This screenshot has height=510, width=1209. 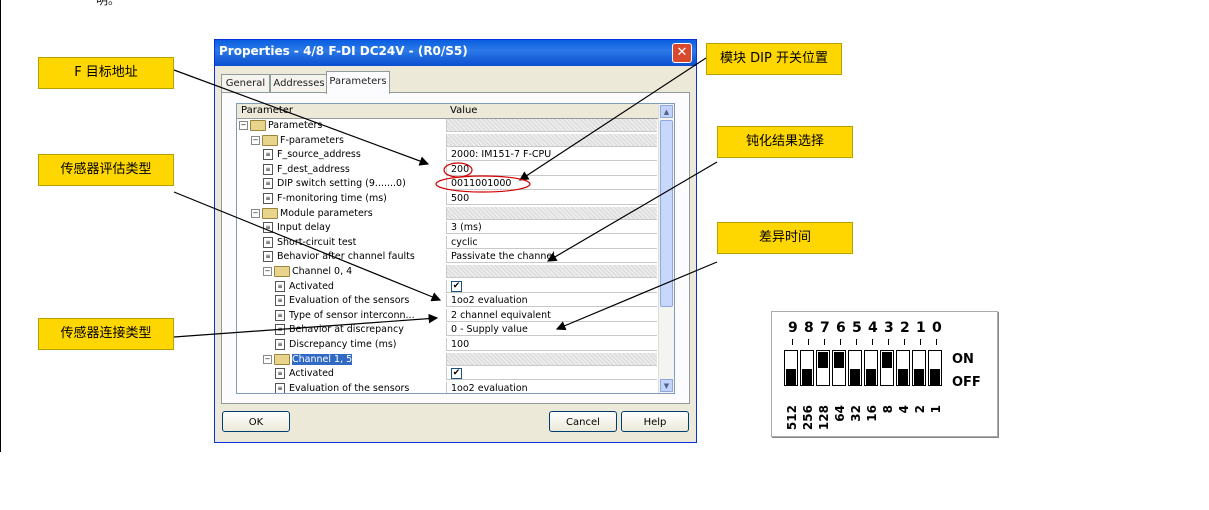 What do you see at coordinates (920, 409) in the screenshot?
I see `dip-weight-label: 2` at bounding box center [920, 409].